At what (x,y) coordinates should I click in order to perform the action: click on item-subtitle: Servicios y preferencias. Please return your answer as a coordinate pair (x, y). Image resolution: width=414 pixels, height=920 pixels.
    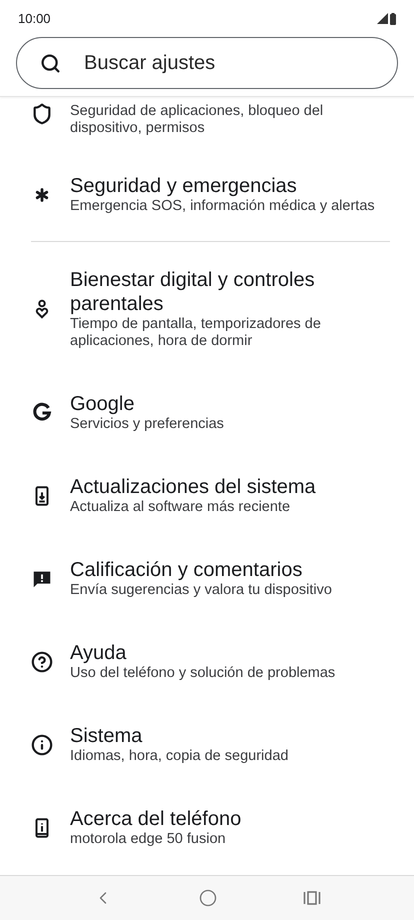
    Looking at the image, I should click on (147, 424).